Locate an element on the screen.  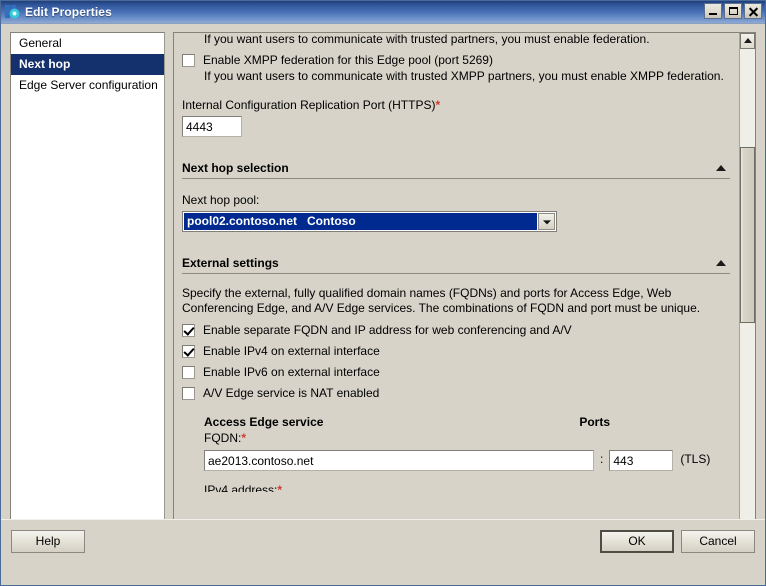
ipv4-address-required-marker: * is located at coordinates (280, 487).